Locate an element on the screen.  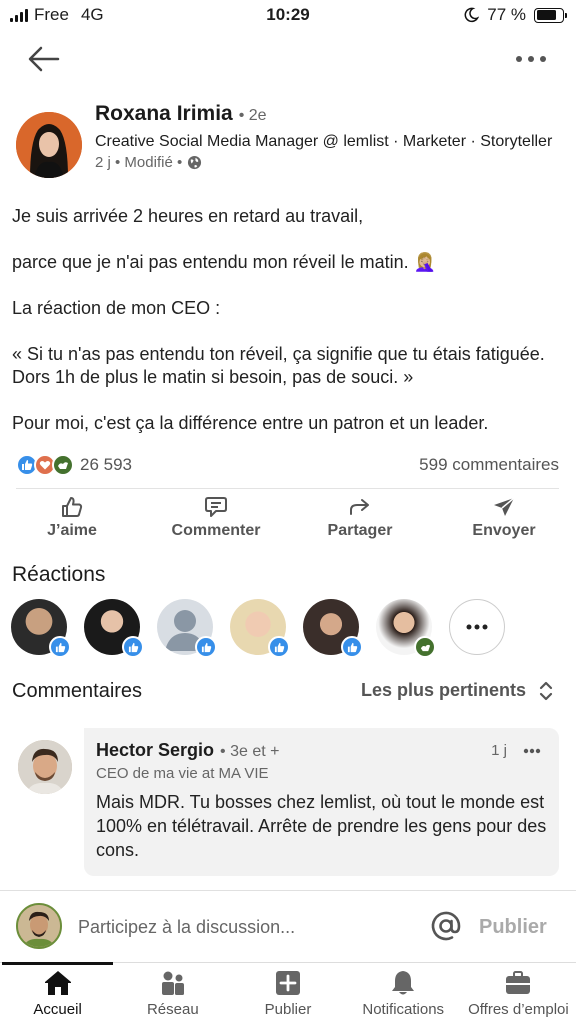
comment-button: Commenter is located at coordinates (216, 520).